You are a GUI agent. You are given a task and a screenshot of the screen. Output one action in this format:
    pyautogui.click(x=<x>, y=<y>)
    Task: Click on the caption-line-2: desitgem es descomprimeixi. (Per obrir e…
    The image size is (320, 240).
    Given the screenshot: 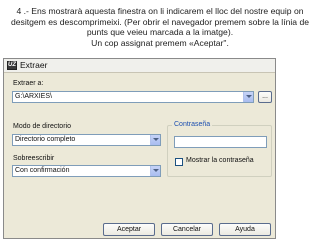 What is the action you would take?
    pyautogui.click(x=160, y=21)
    